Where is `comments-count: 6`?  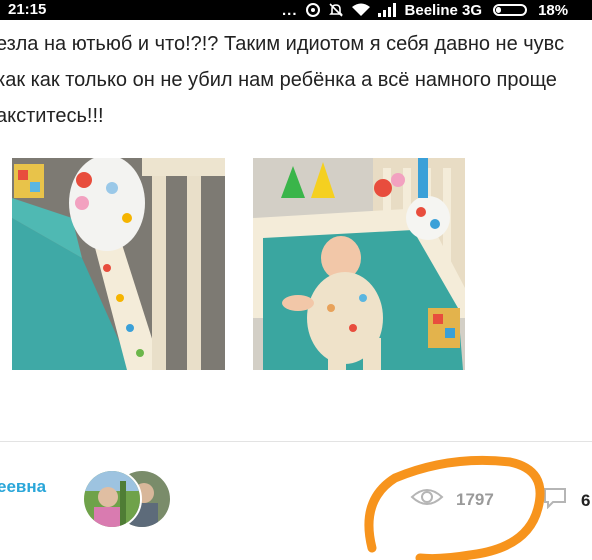
comments-count: 6 is located at coordinates (586, 500).